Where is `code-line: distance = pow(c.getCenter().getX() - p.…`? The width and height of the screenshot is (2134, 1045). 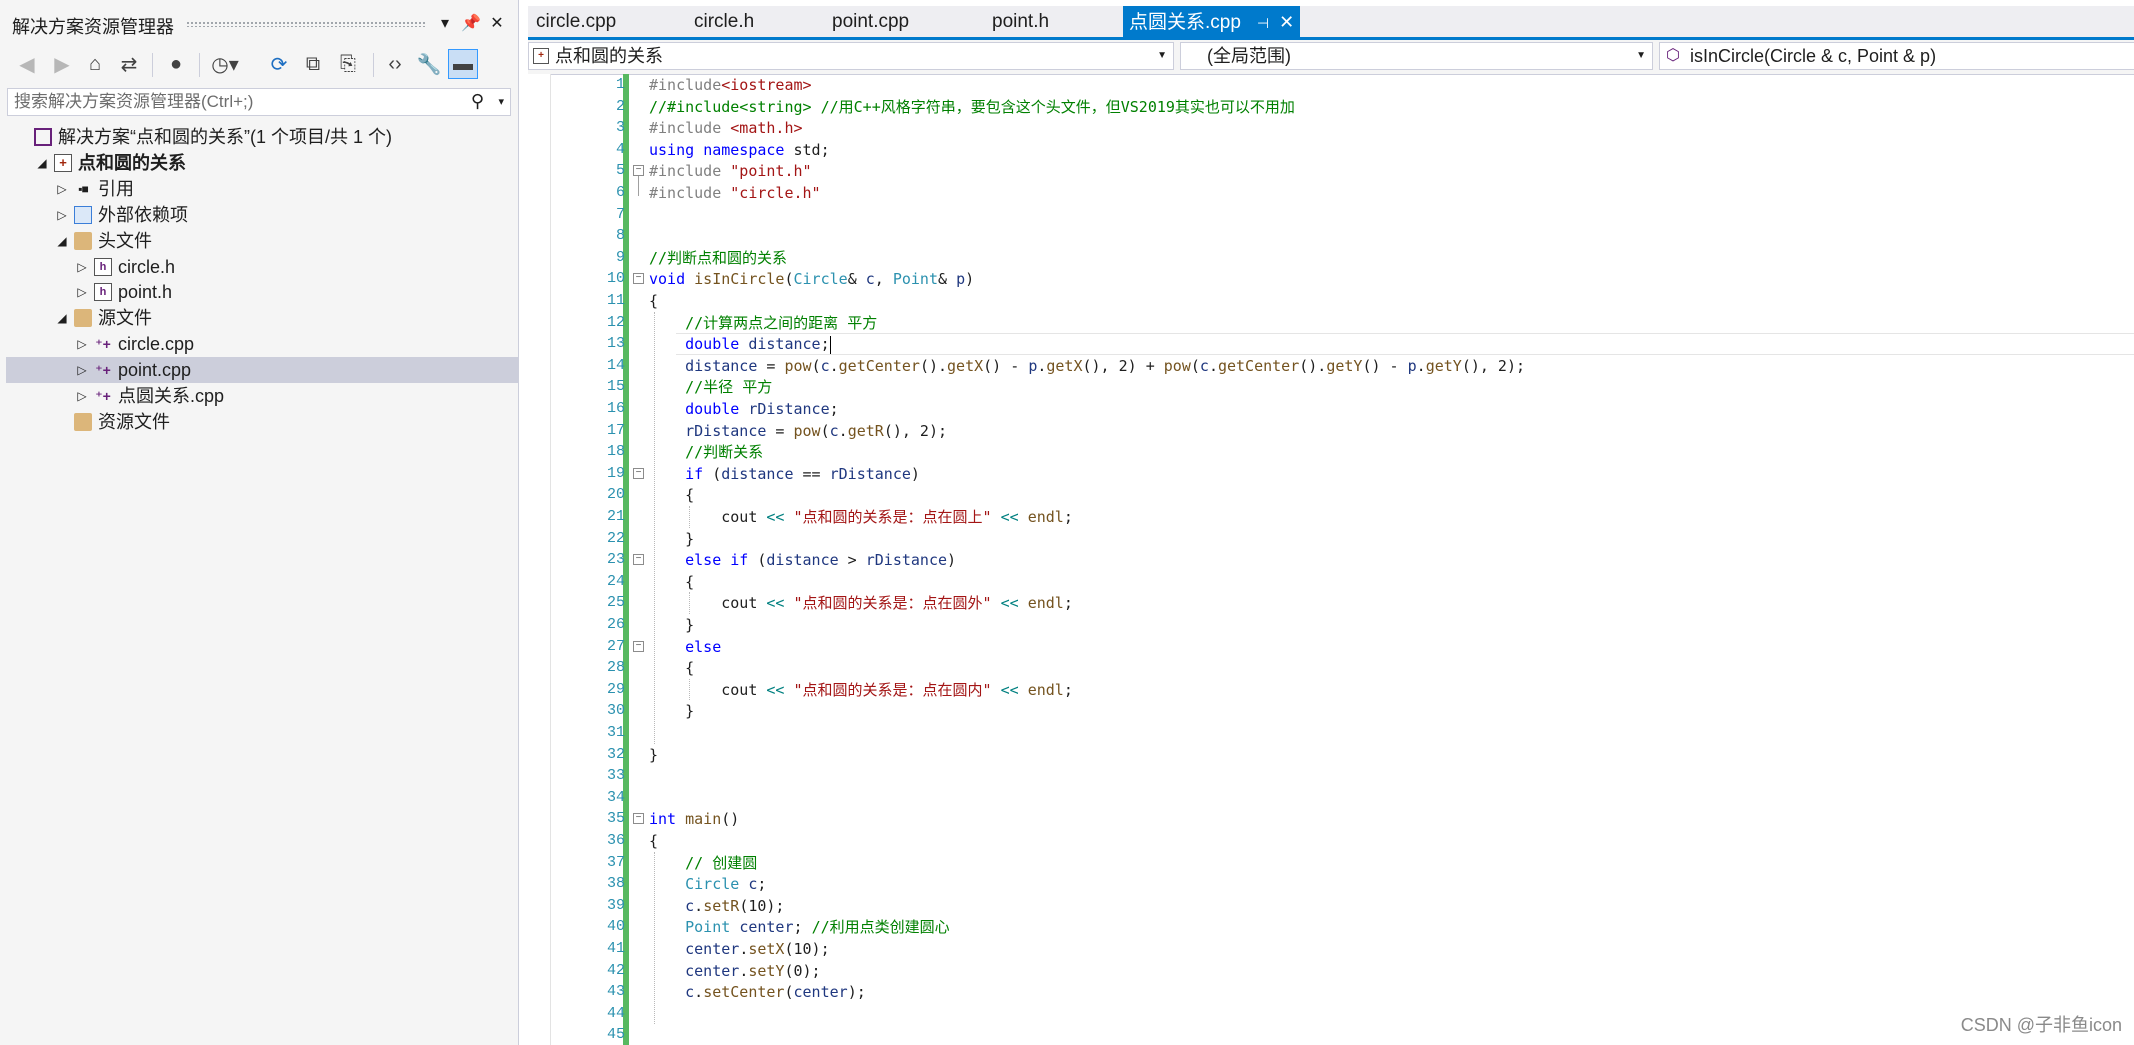
code-line: distance = pow(c.getCenter().getX() - p.… is located at coordinates (1087, 366).